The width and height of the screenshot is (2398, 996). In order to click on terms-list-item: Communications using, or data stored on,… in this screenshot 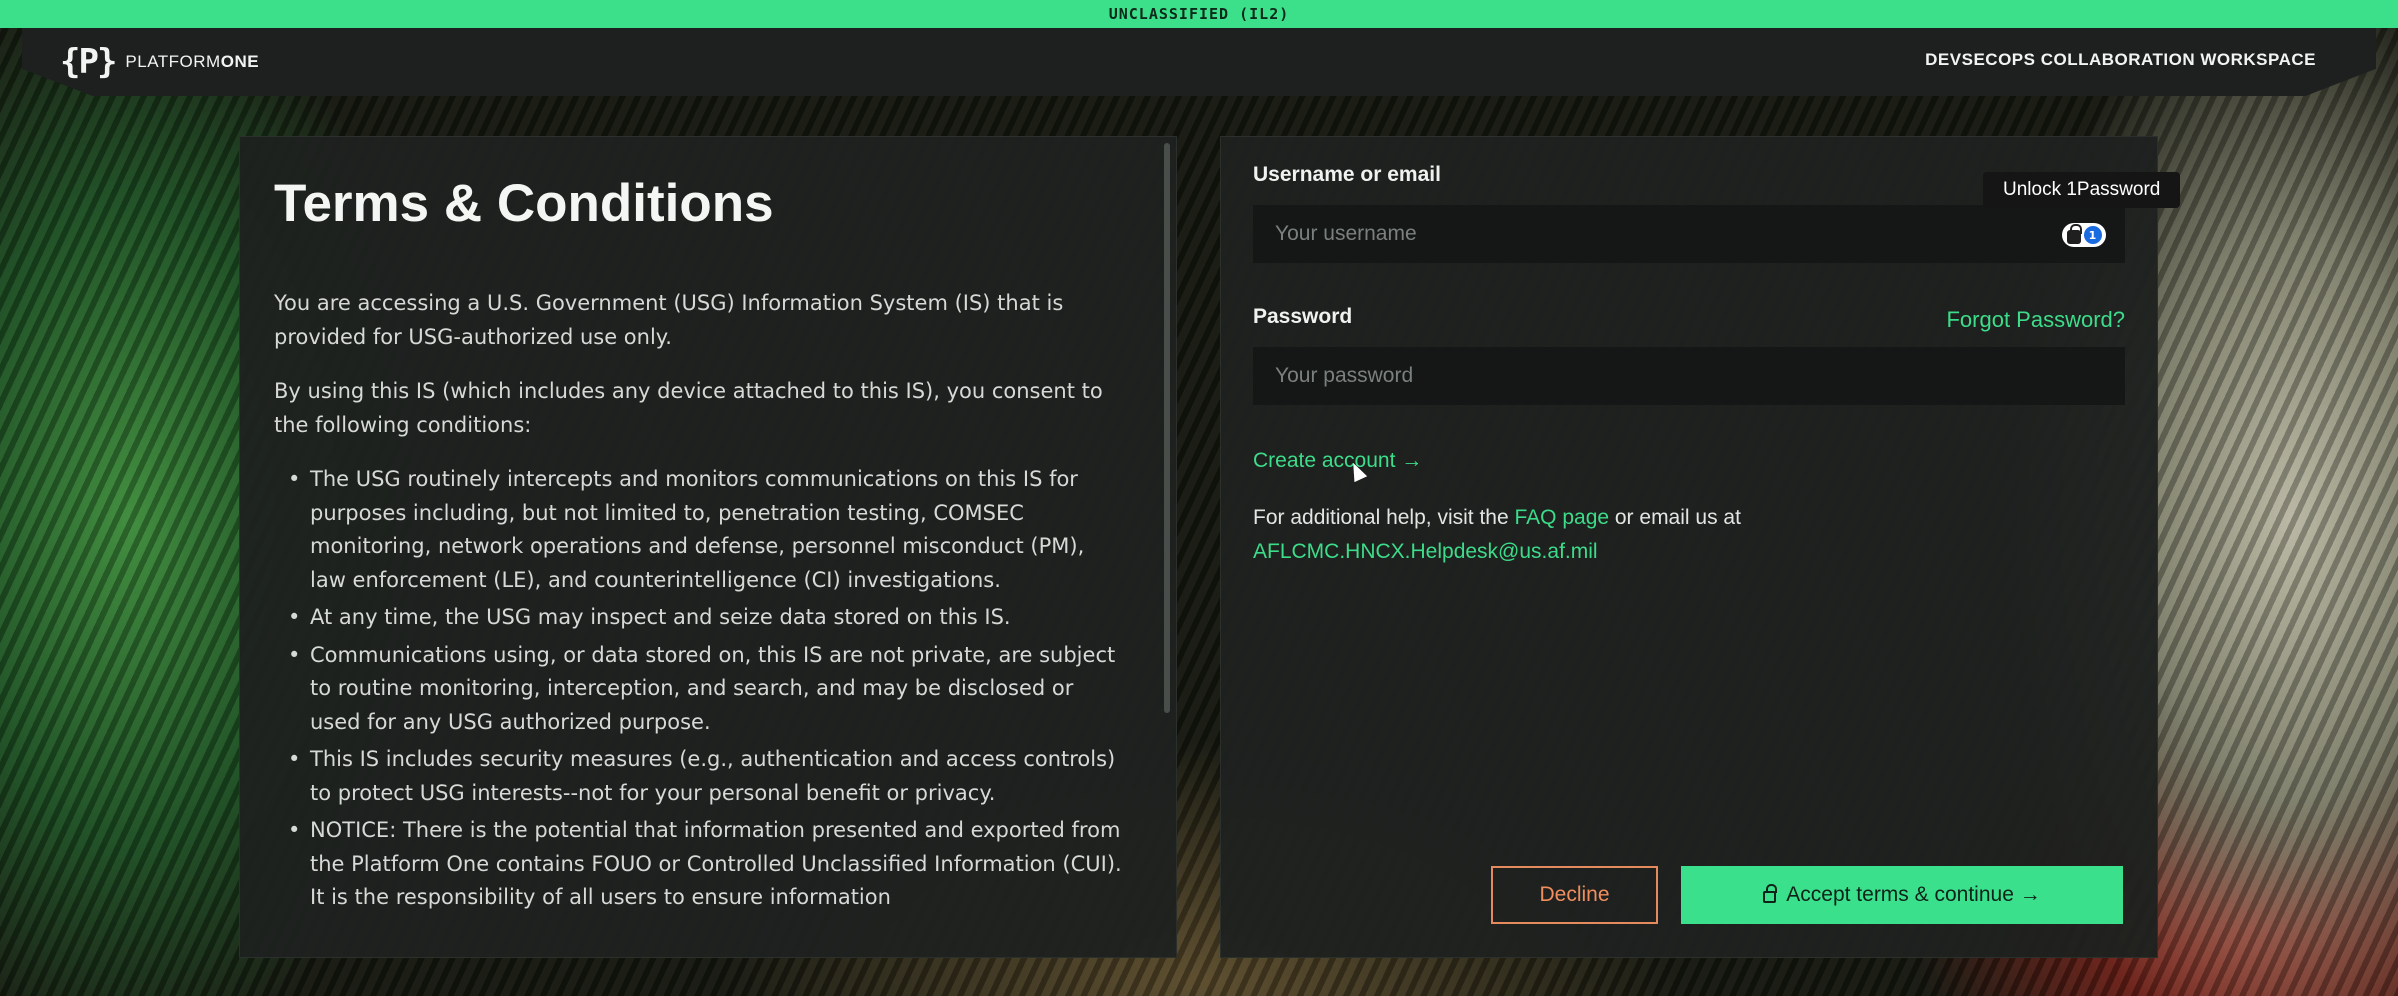, I will do `click(706, 689)`.